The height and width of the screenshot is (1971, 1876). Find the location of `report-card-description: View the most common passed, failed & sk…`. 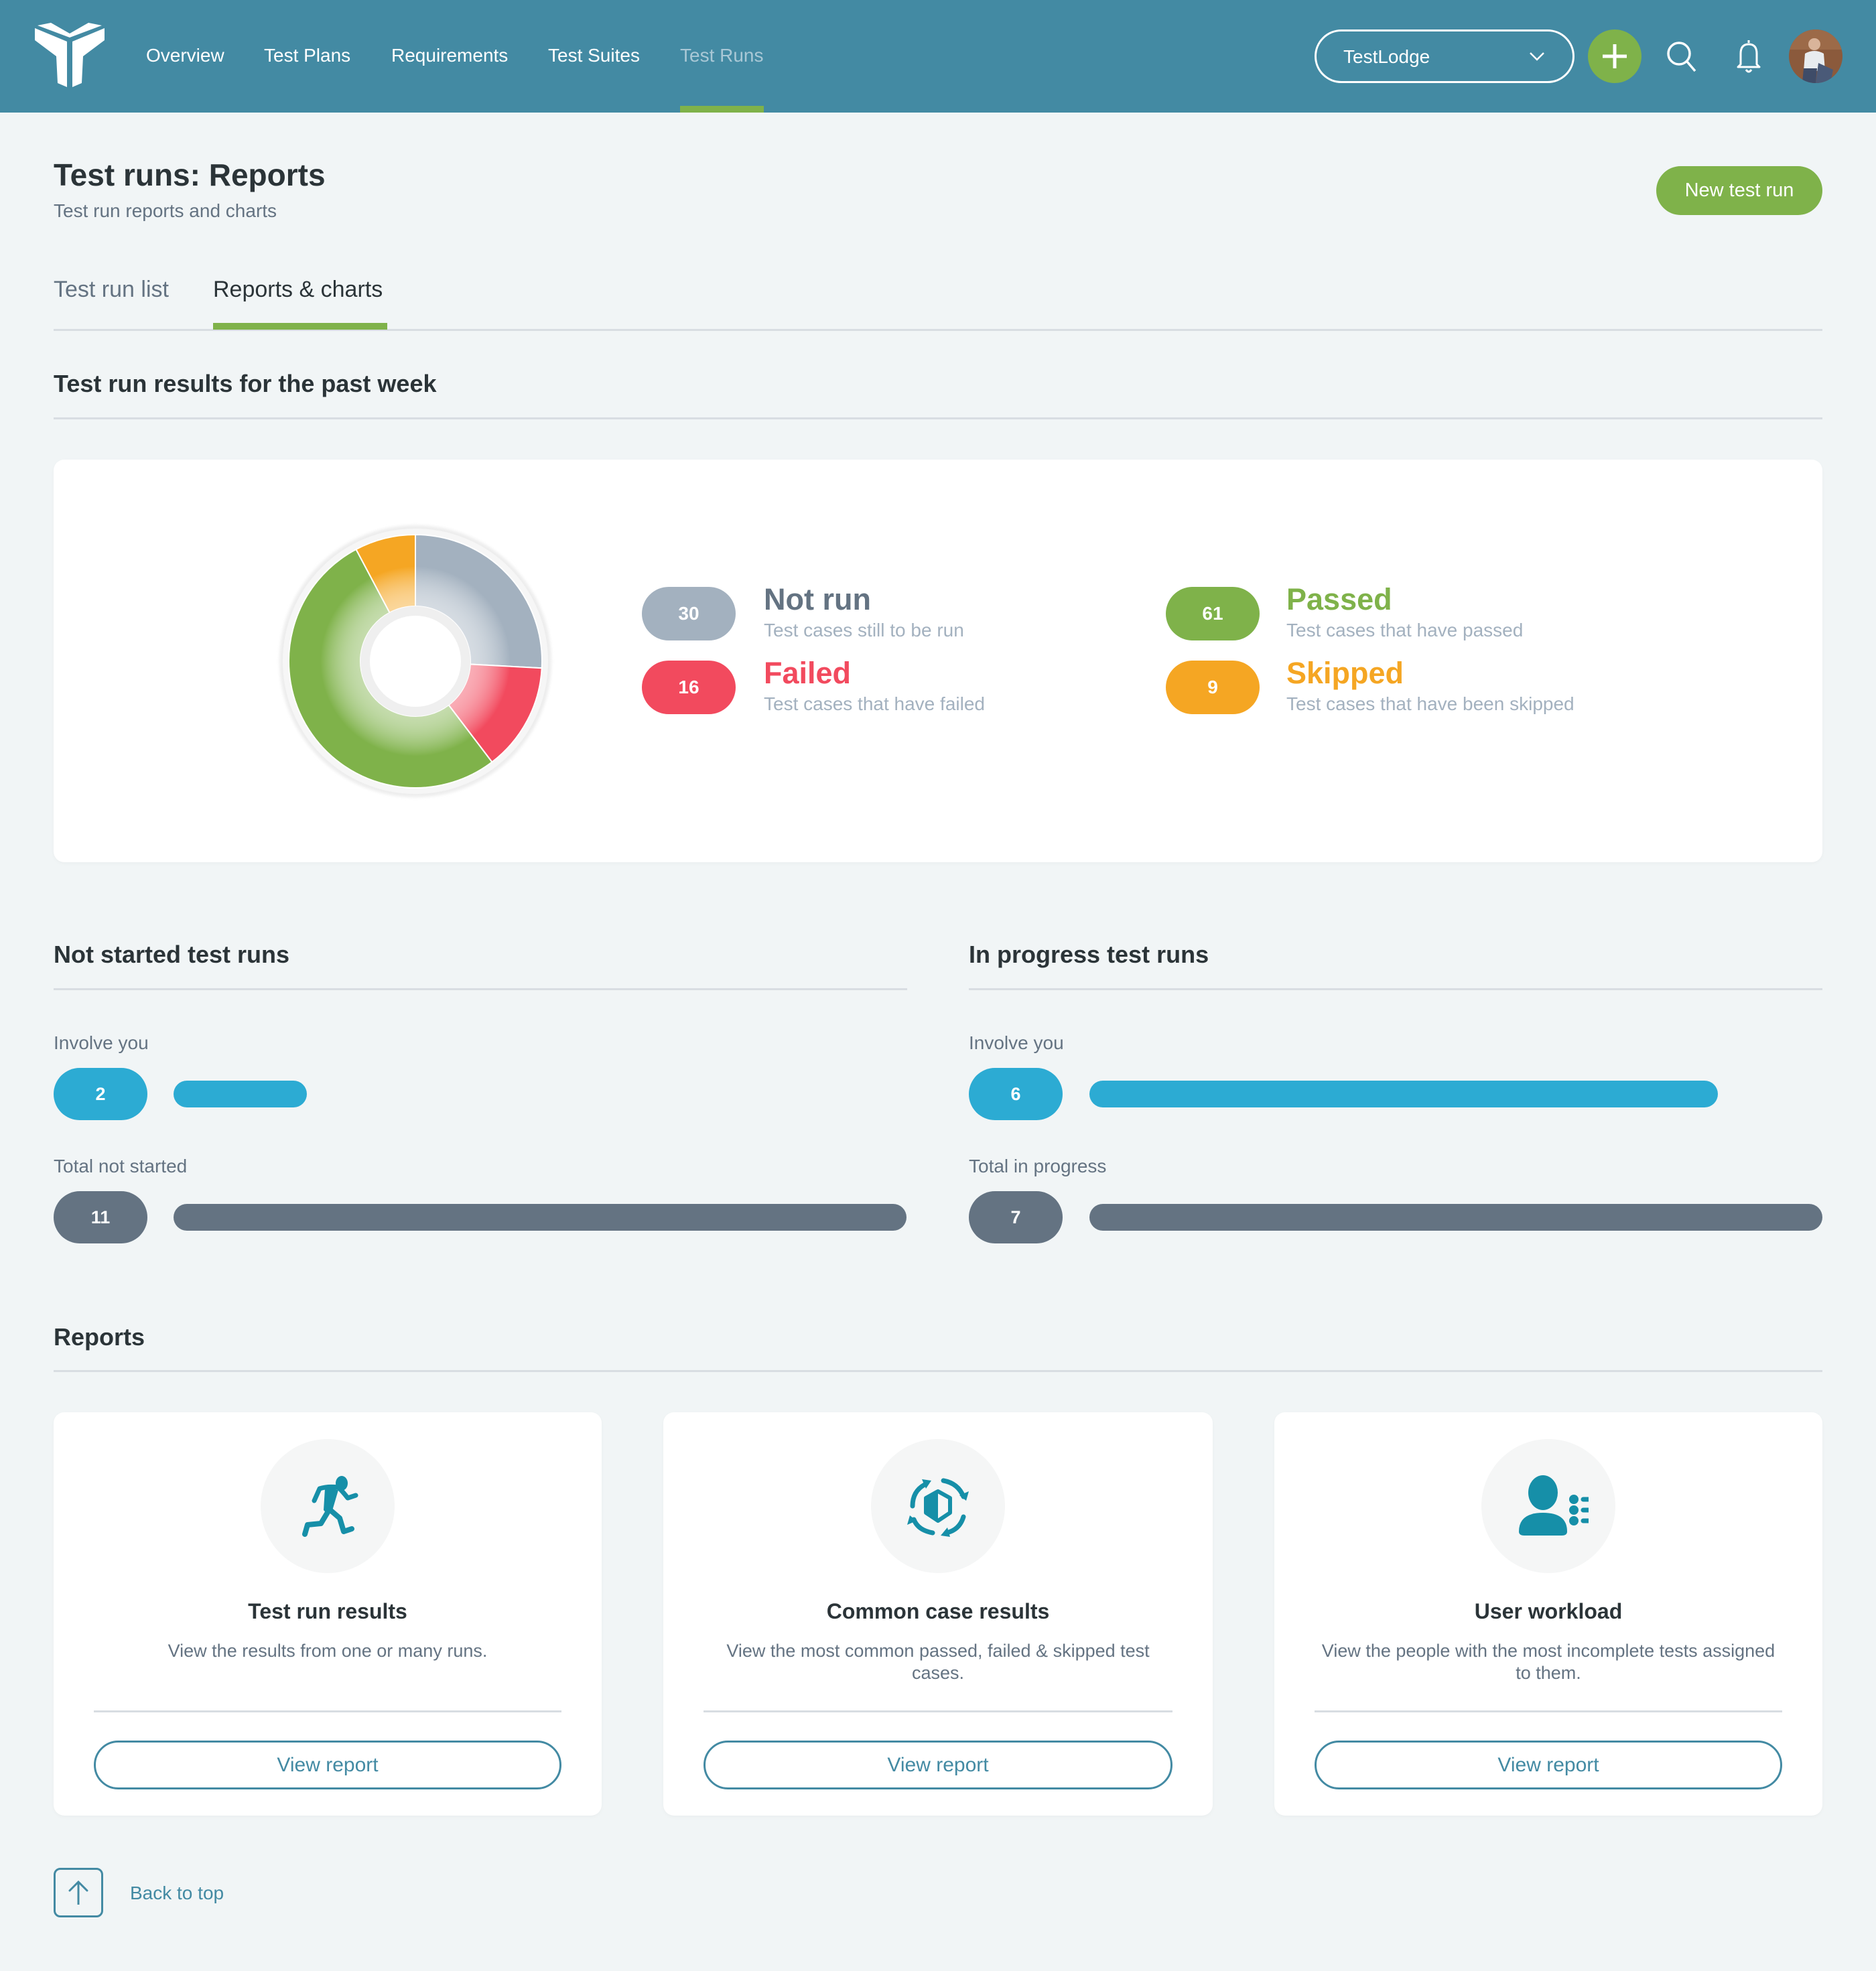

report-card-description: View the most common passed, failed & sk… is located at coordinates (938, 1662).